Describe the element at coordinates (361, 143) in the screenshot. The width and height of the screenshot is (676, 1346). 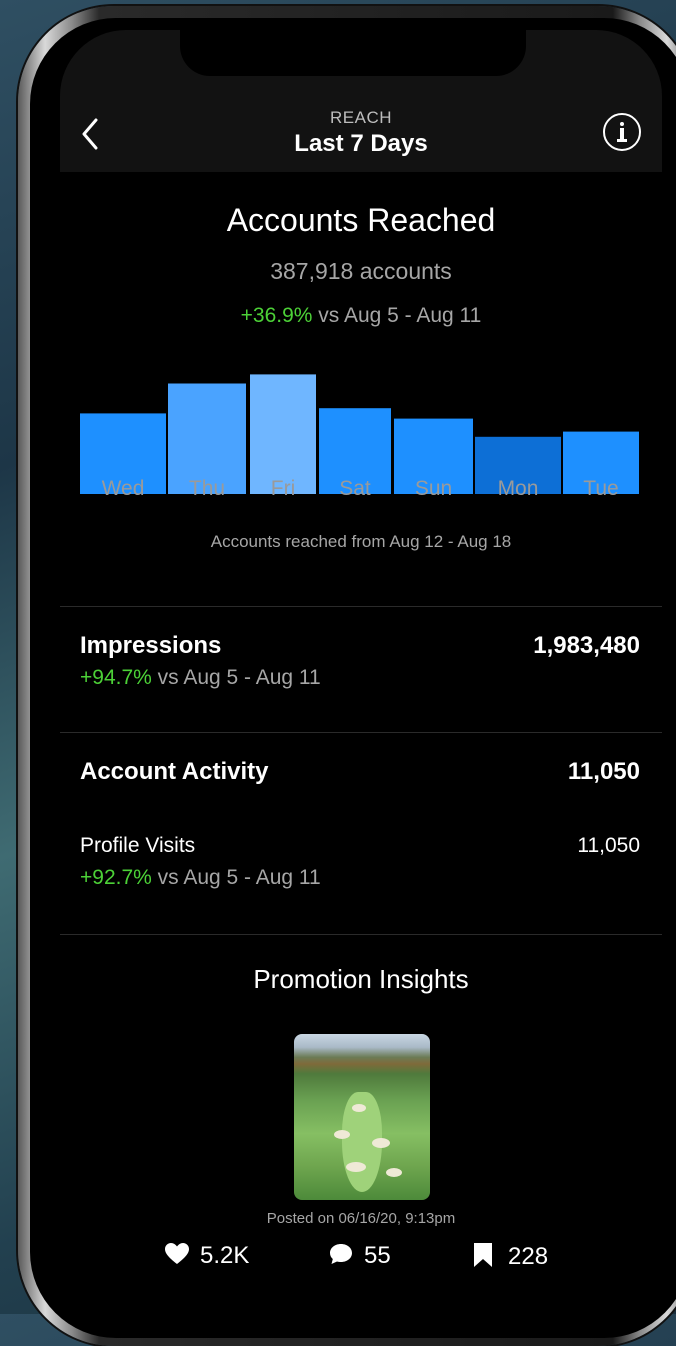
I see `page-title: Last 7 Days` at that location.